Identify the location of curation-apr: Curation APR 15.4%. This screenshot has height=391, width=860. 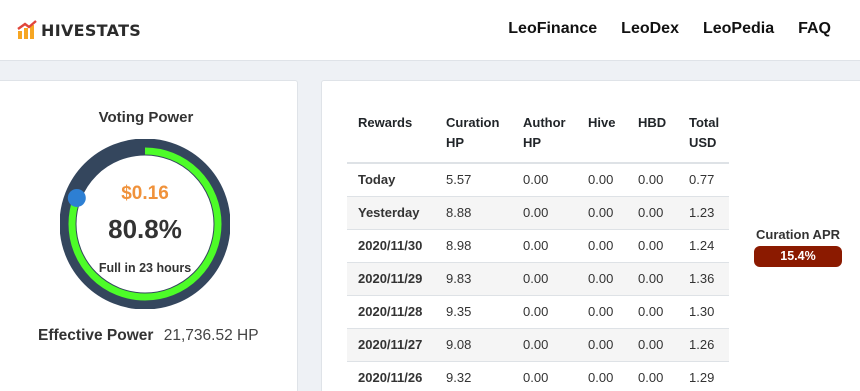
(798, 247).